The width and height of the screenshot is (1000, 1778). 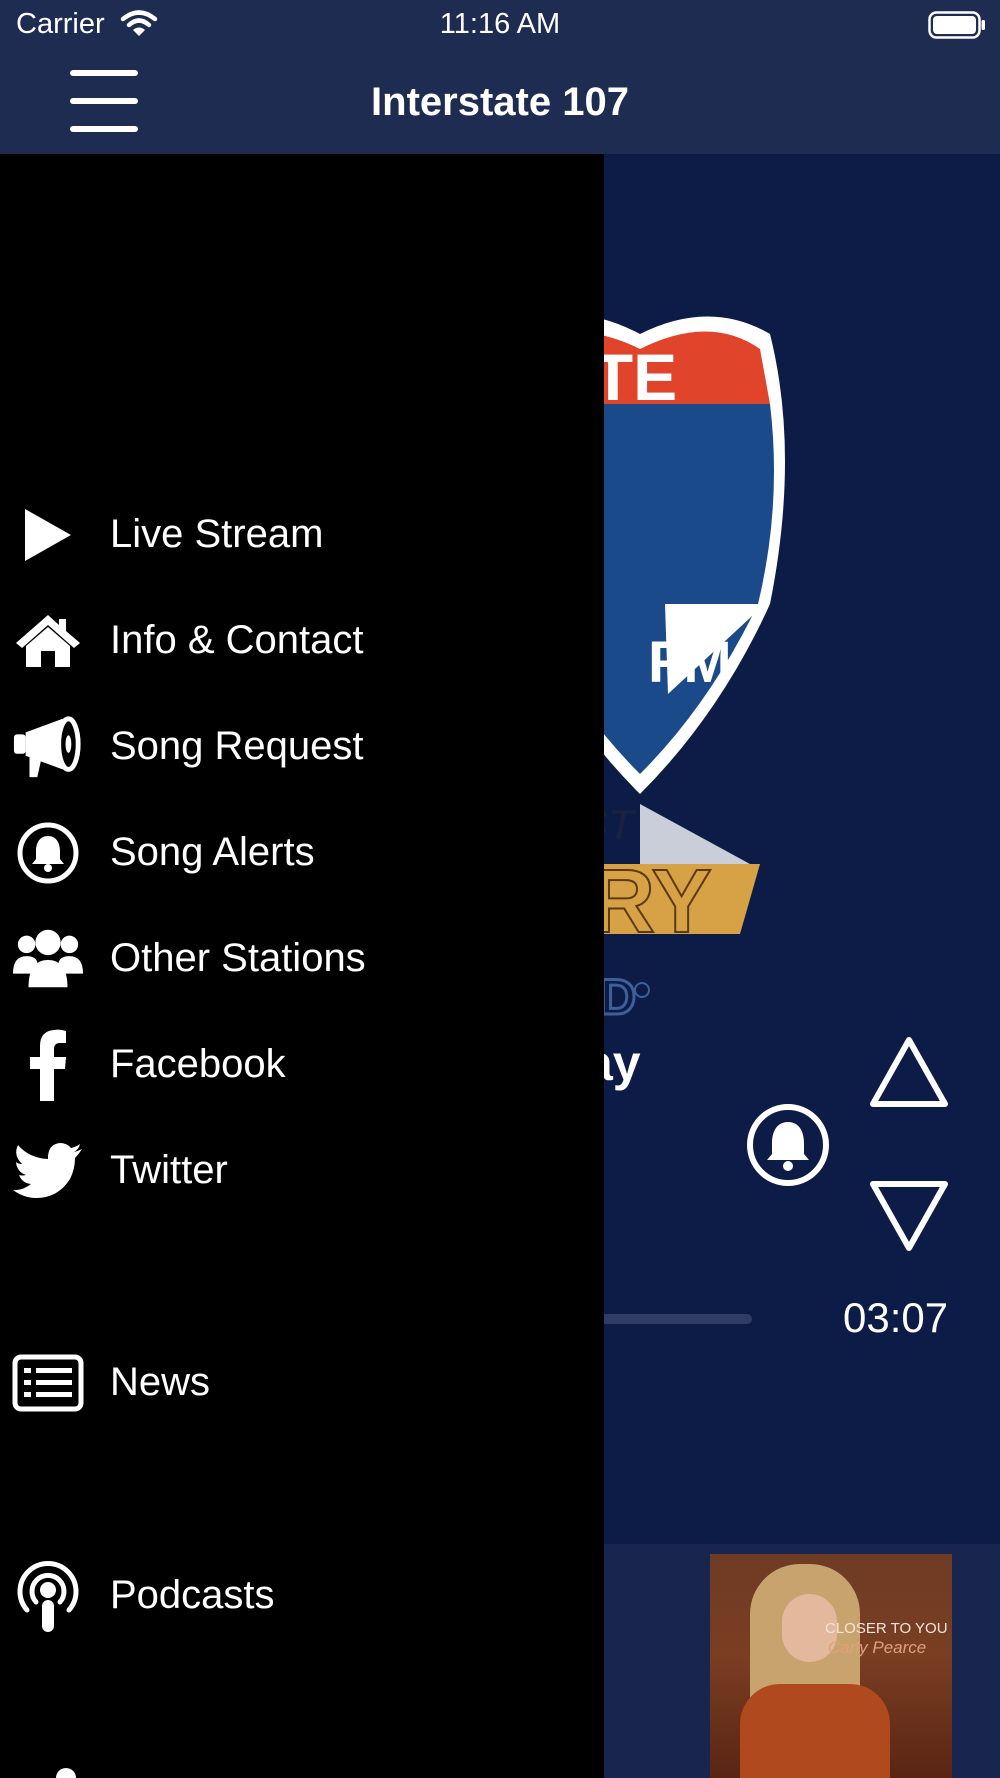 I want to click on nav-bar: Interstate 107, so click(x=500, y=102).